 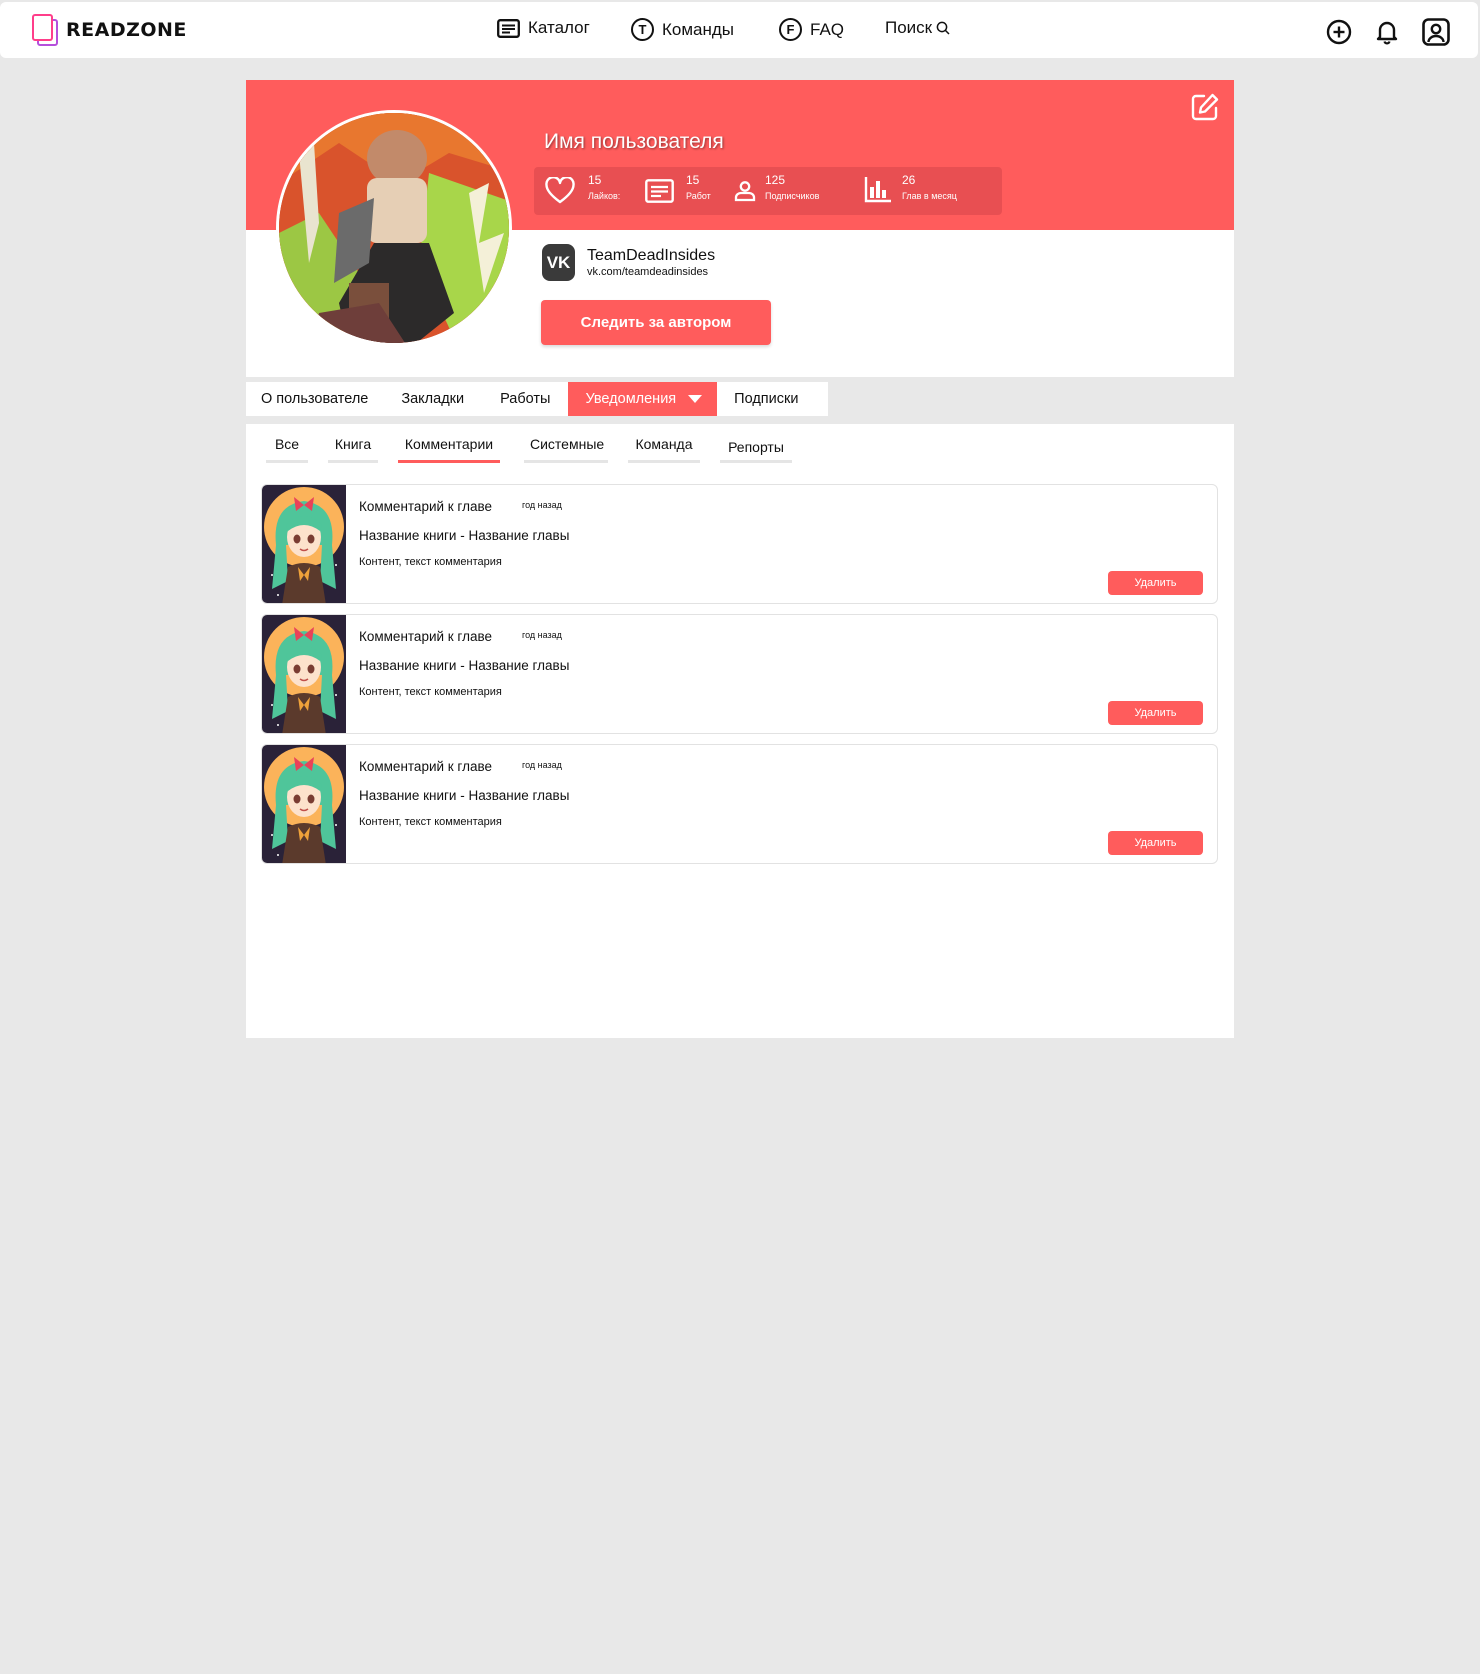 What do you see at coordinates (394, 228) in the screenshot?
I see `profile-avatar` at bounding box center [394, 228].